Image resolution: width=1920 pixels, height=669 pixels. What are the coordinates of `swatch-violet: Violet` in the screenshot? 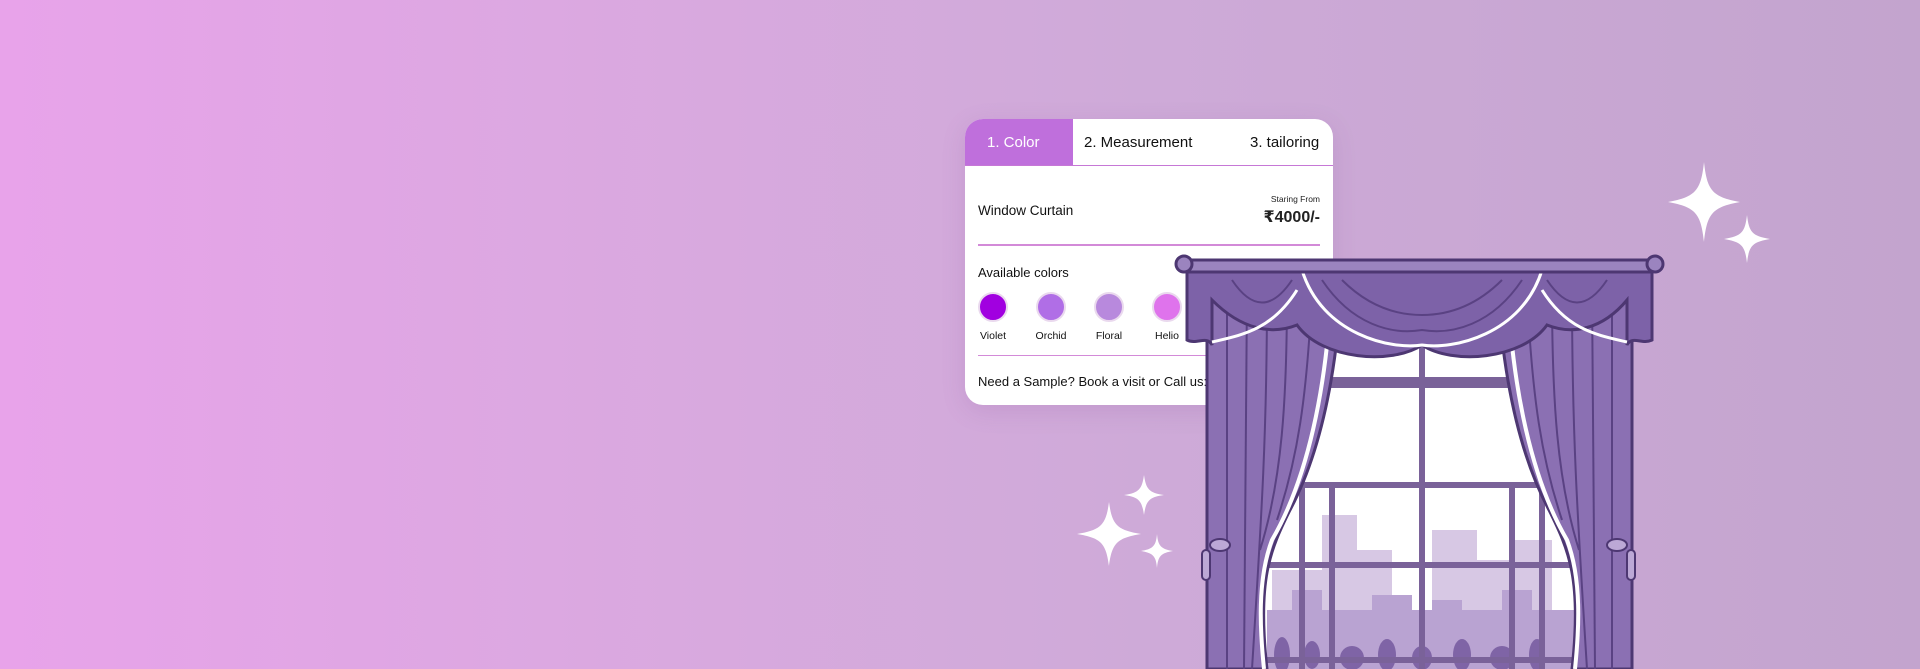 It's located at (1007, 316).